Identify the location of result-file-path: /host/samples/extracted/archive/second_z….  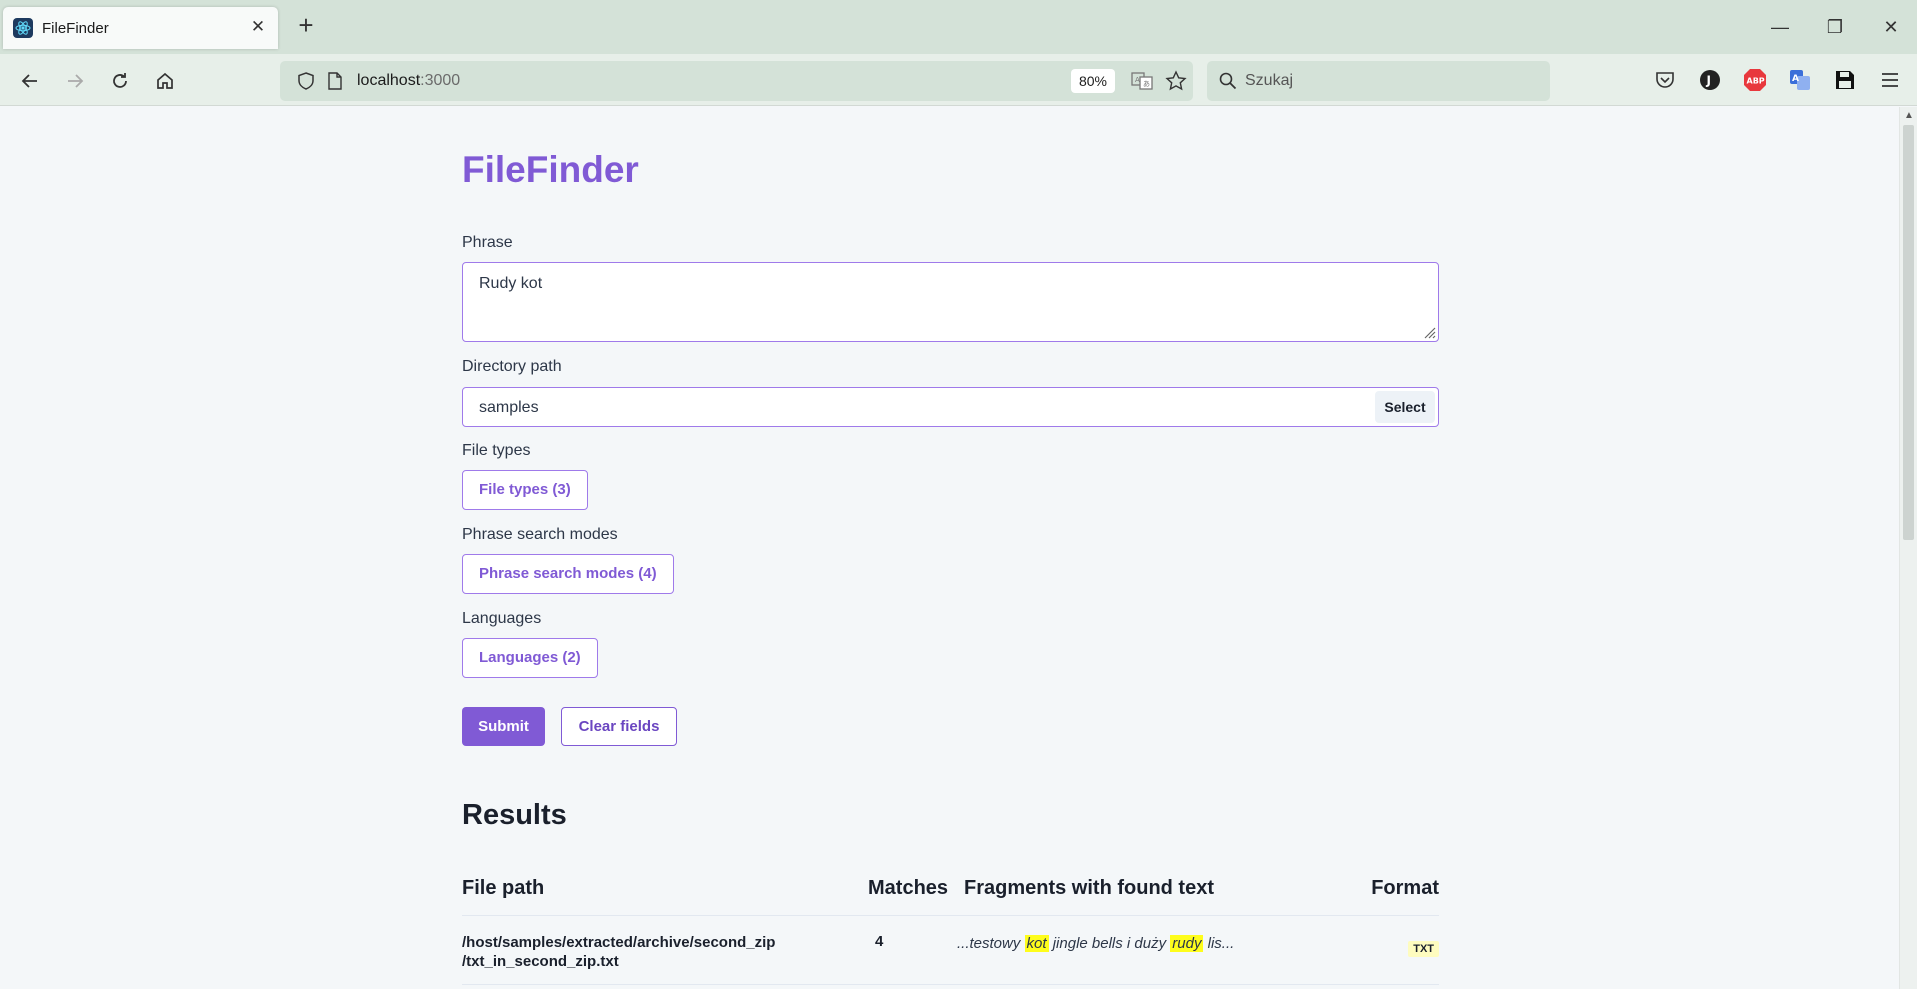
(642, 952).